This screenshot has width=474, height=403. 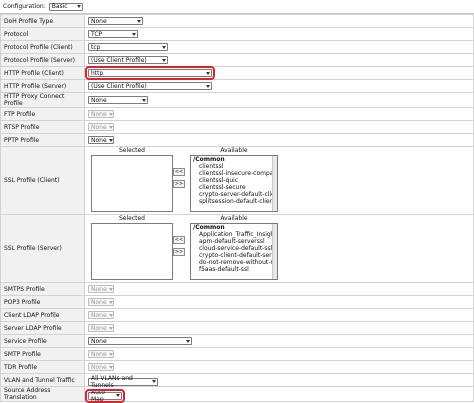 I want to click on list-item: clientssl, so click(x=234, y=166).